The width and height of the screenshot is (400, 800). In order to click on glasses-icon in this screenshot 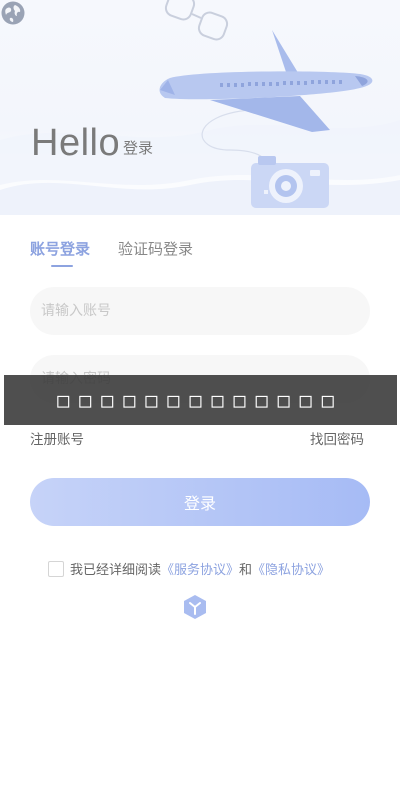, I will do `click(196, 20)`.